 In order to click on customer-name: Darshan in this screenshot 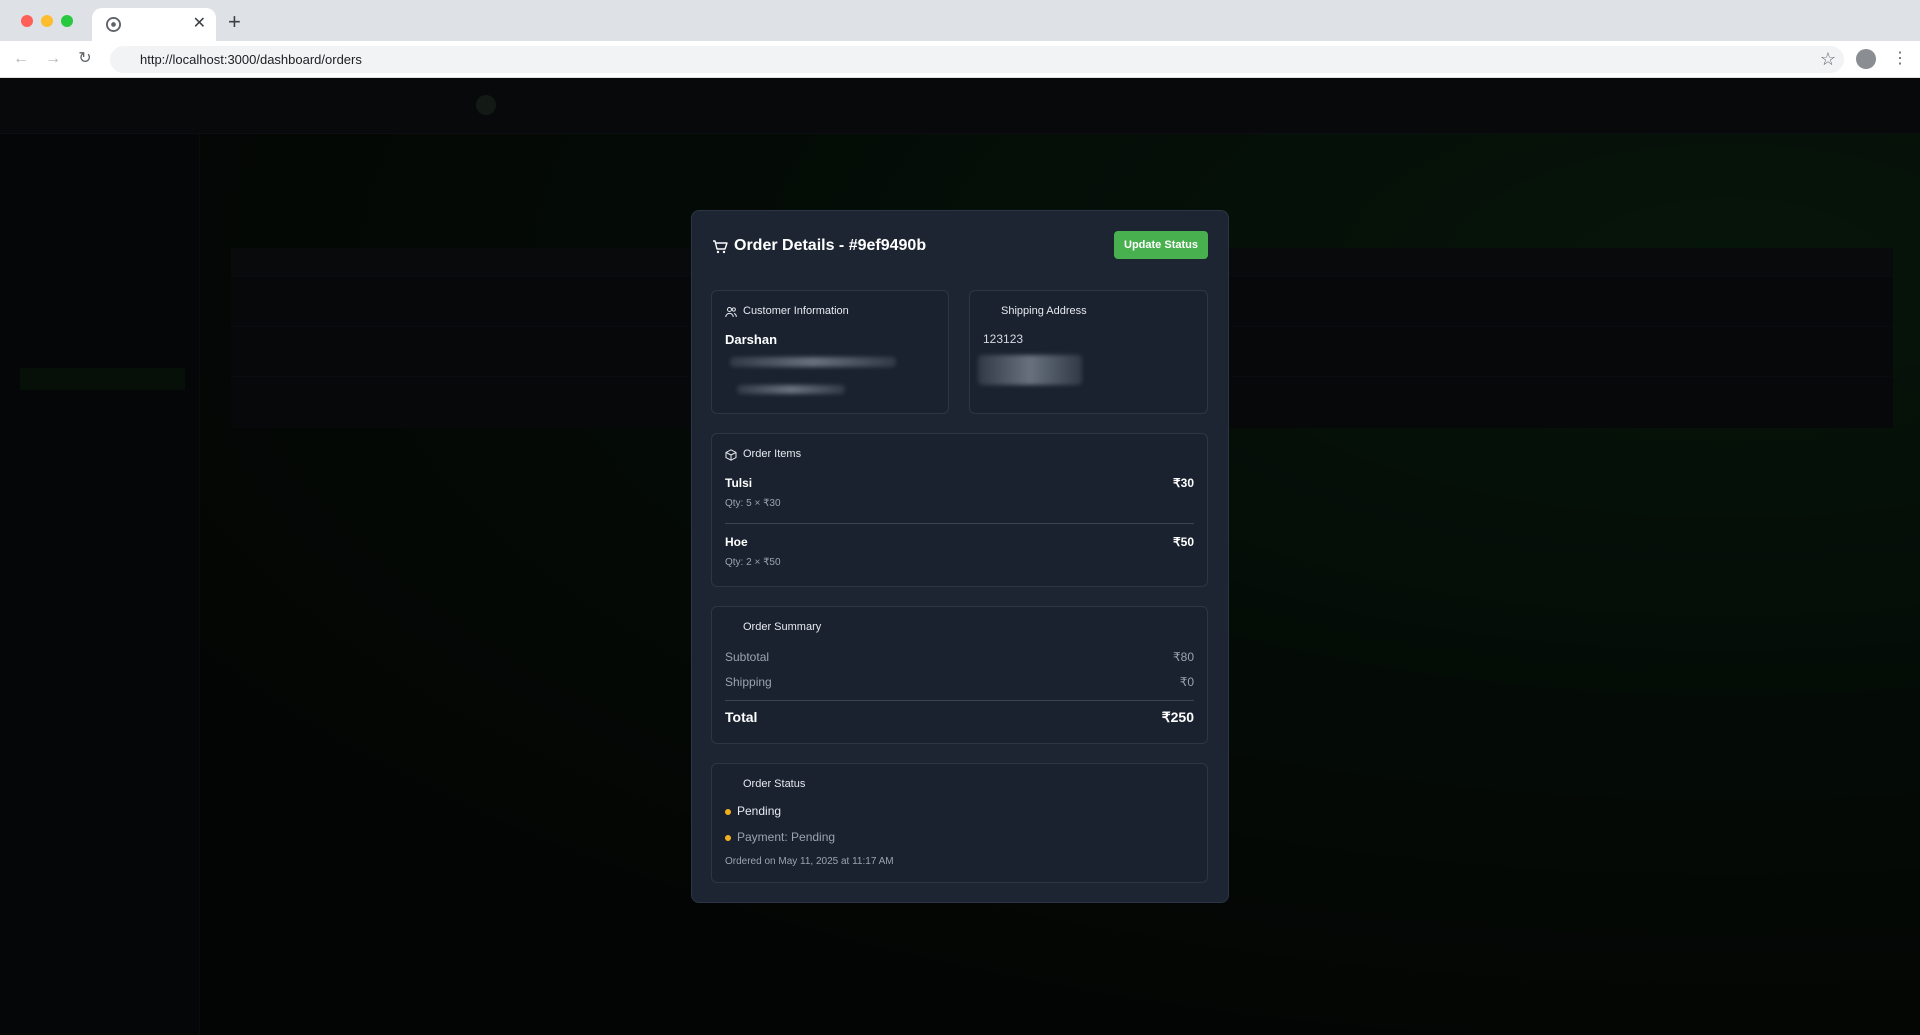, I will do `click(751, 339)`.